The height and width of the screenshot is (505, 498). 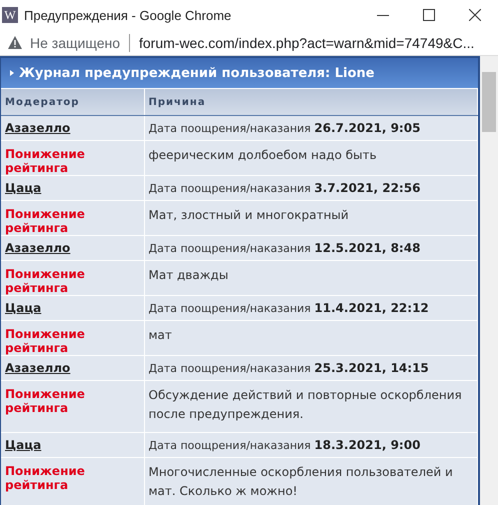 What do you see at coordinates (15, 42) in the screenshot?
I see `warning-icon` at bounding box center [15, 42].